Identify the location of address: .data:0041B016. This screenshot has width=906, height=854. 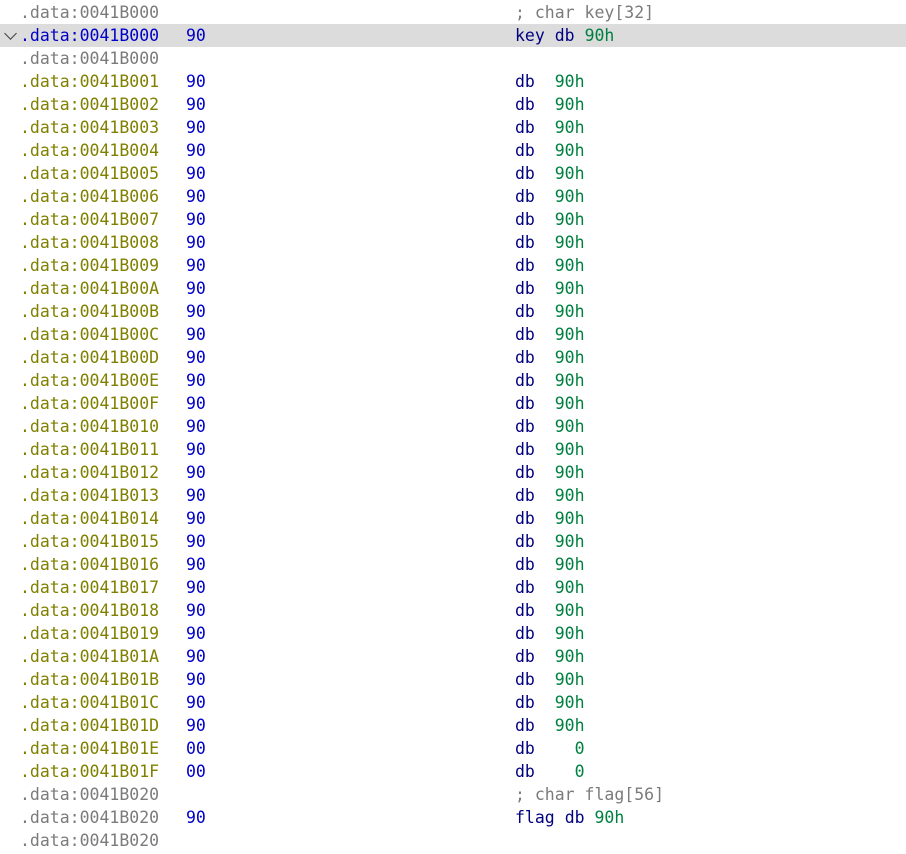
(89, 564).